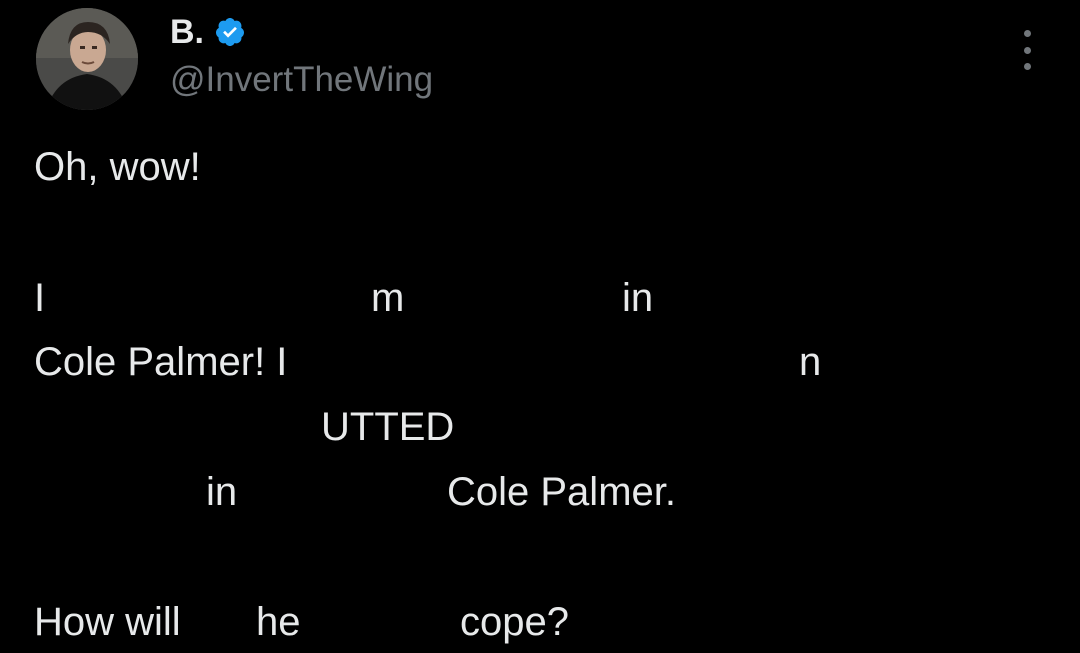 This screenshot has width=1080, height=653. I want to click on tweet-text-fragment: I, so click(40, 298).